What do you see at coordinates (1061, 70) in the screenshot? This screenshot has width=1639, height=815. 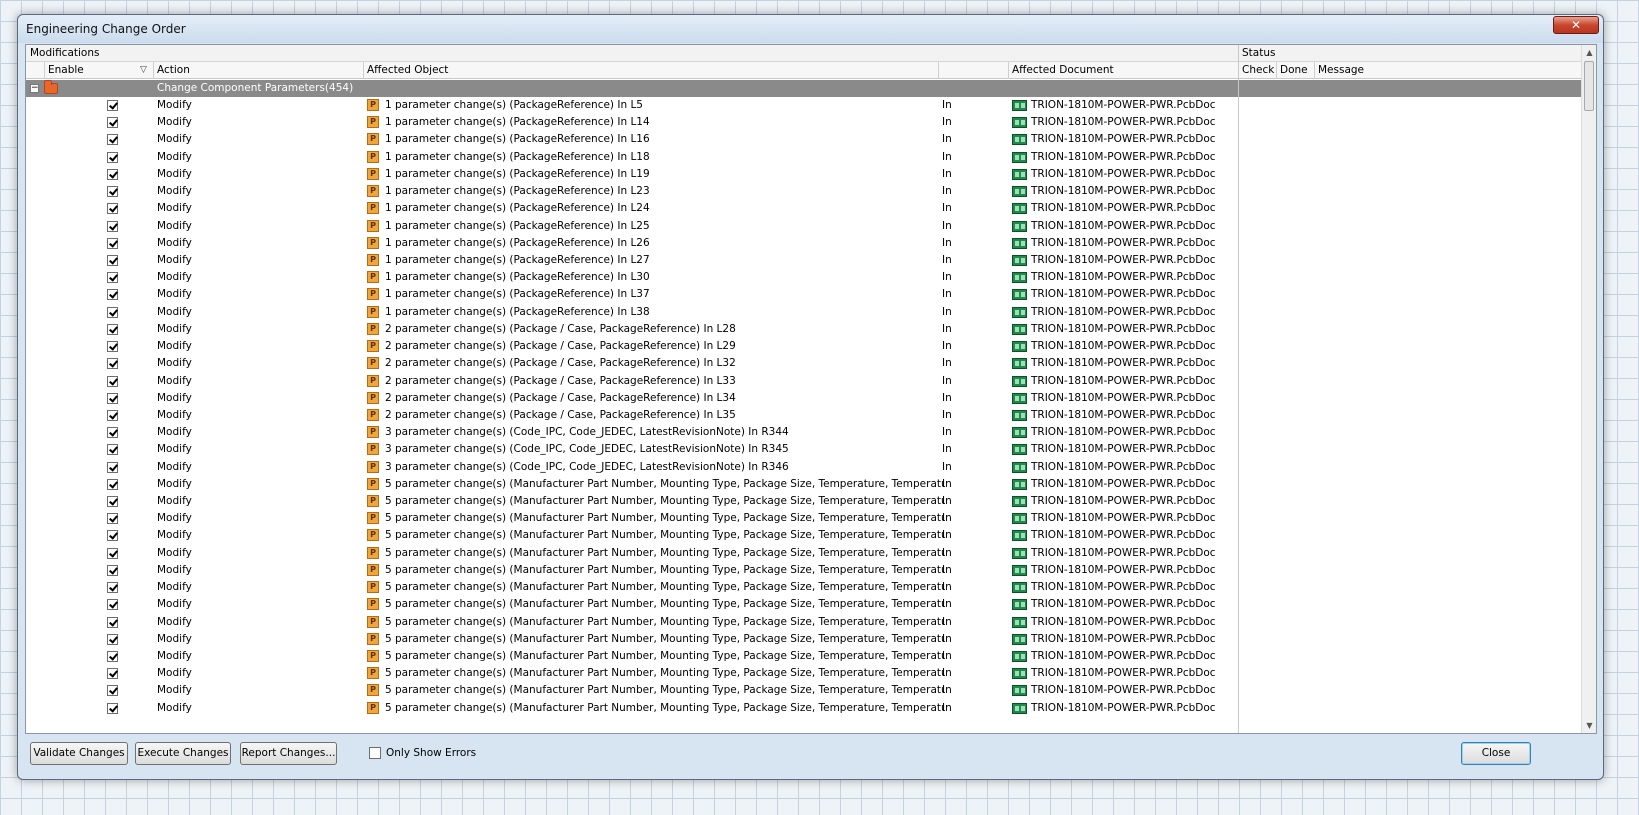 I see `col-affected-document: Affected Document` at bounding box center [1061, 70].